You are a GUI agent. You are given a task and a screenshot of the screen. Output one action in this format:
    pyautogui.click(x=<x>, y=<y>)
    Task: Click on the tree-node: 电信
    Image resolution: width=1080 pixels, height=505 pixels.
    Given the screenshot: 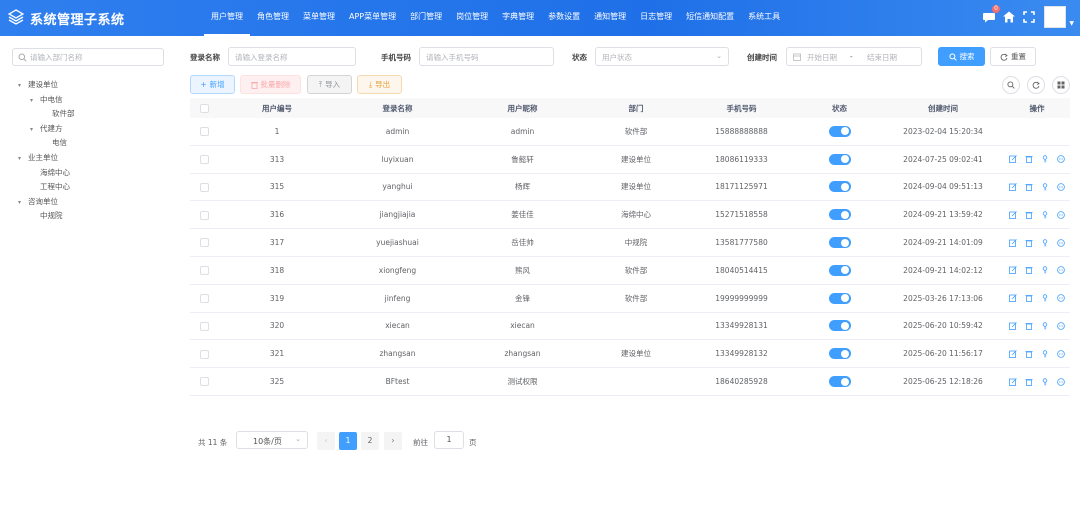 What is the action you would take?
    pyautogui.click(x=46, y=143)
    